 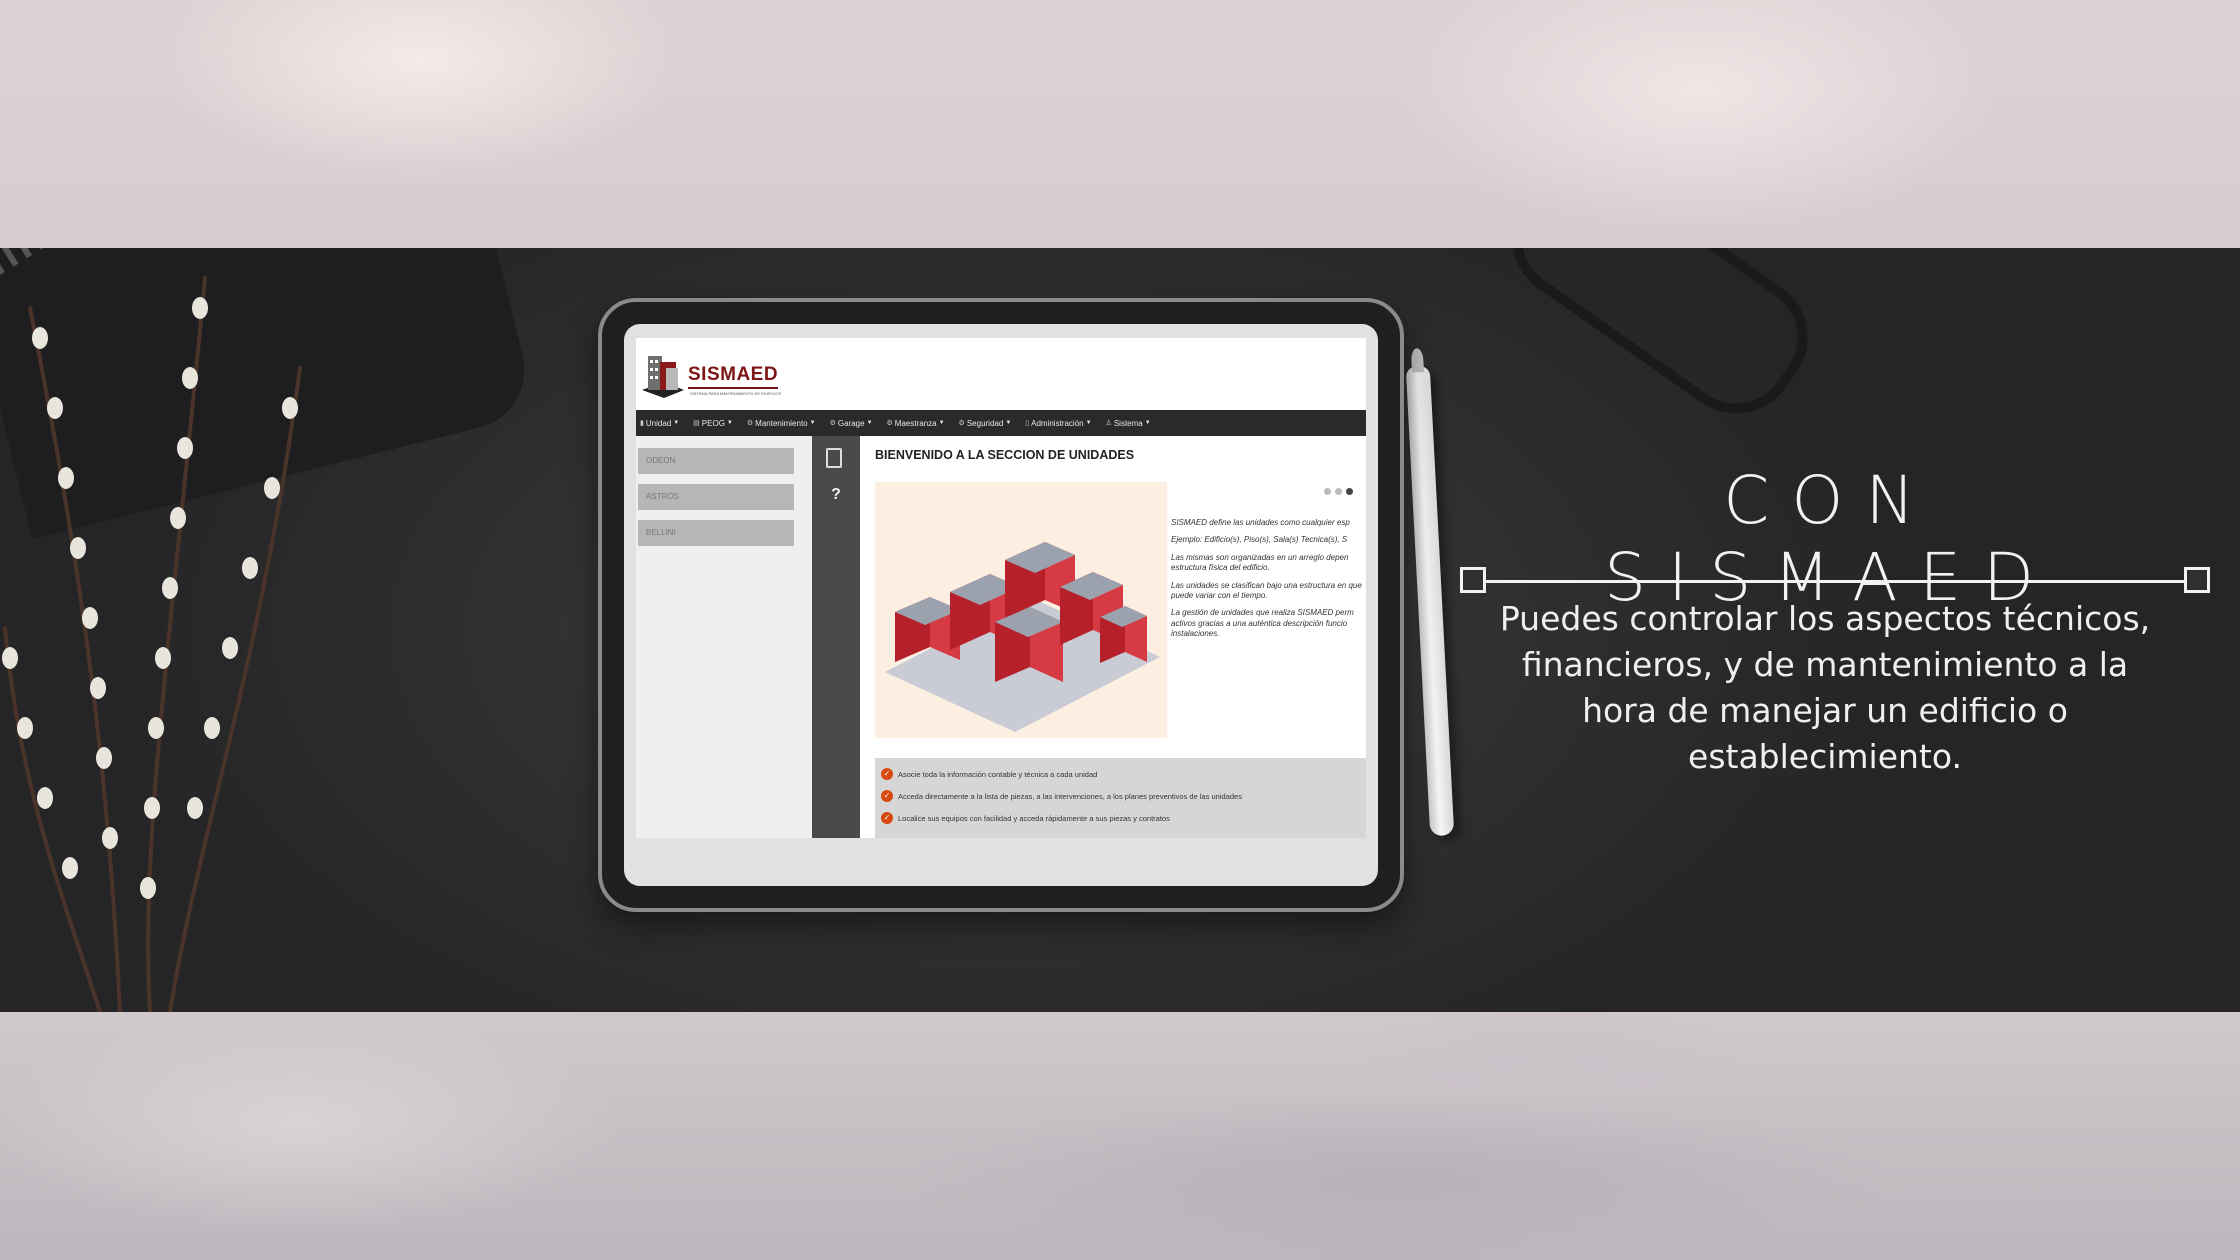 What do you see at coordinates (834, 458) in the screenshot?
I see `document-icon` at bounding box center [834, 458].